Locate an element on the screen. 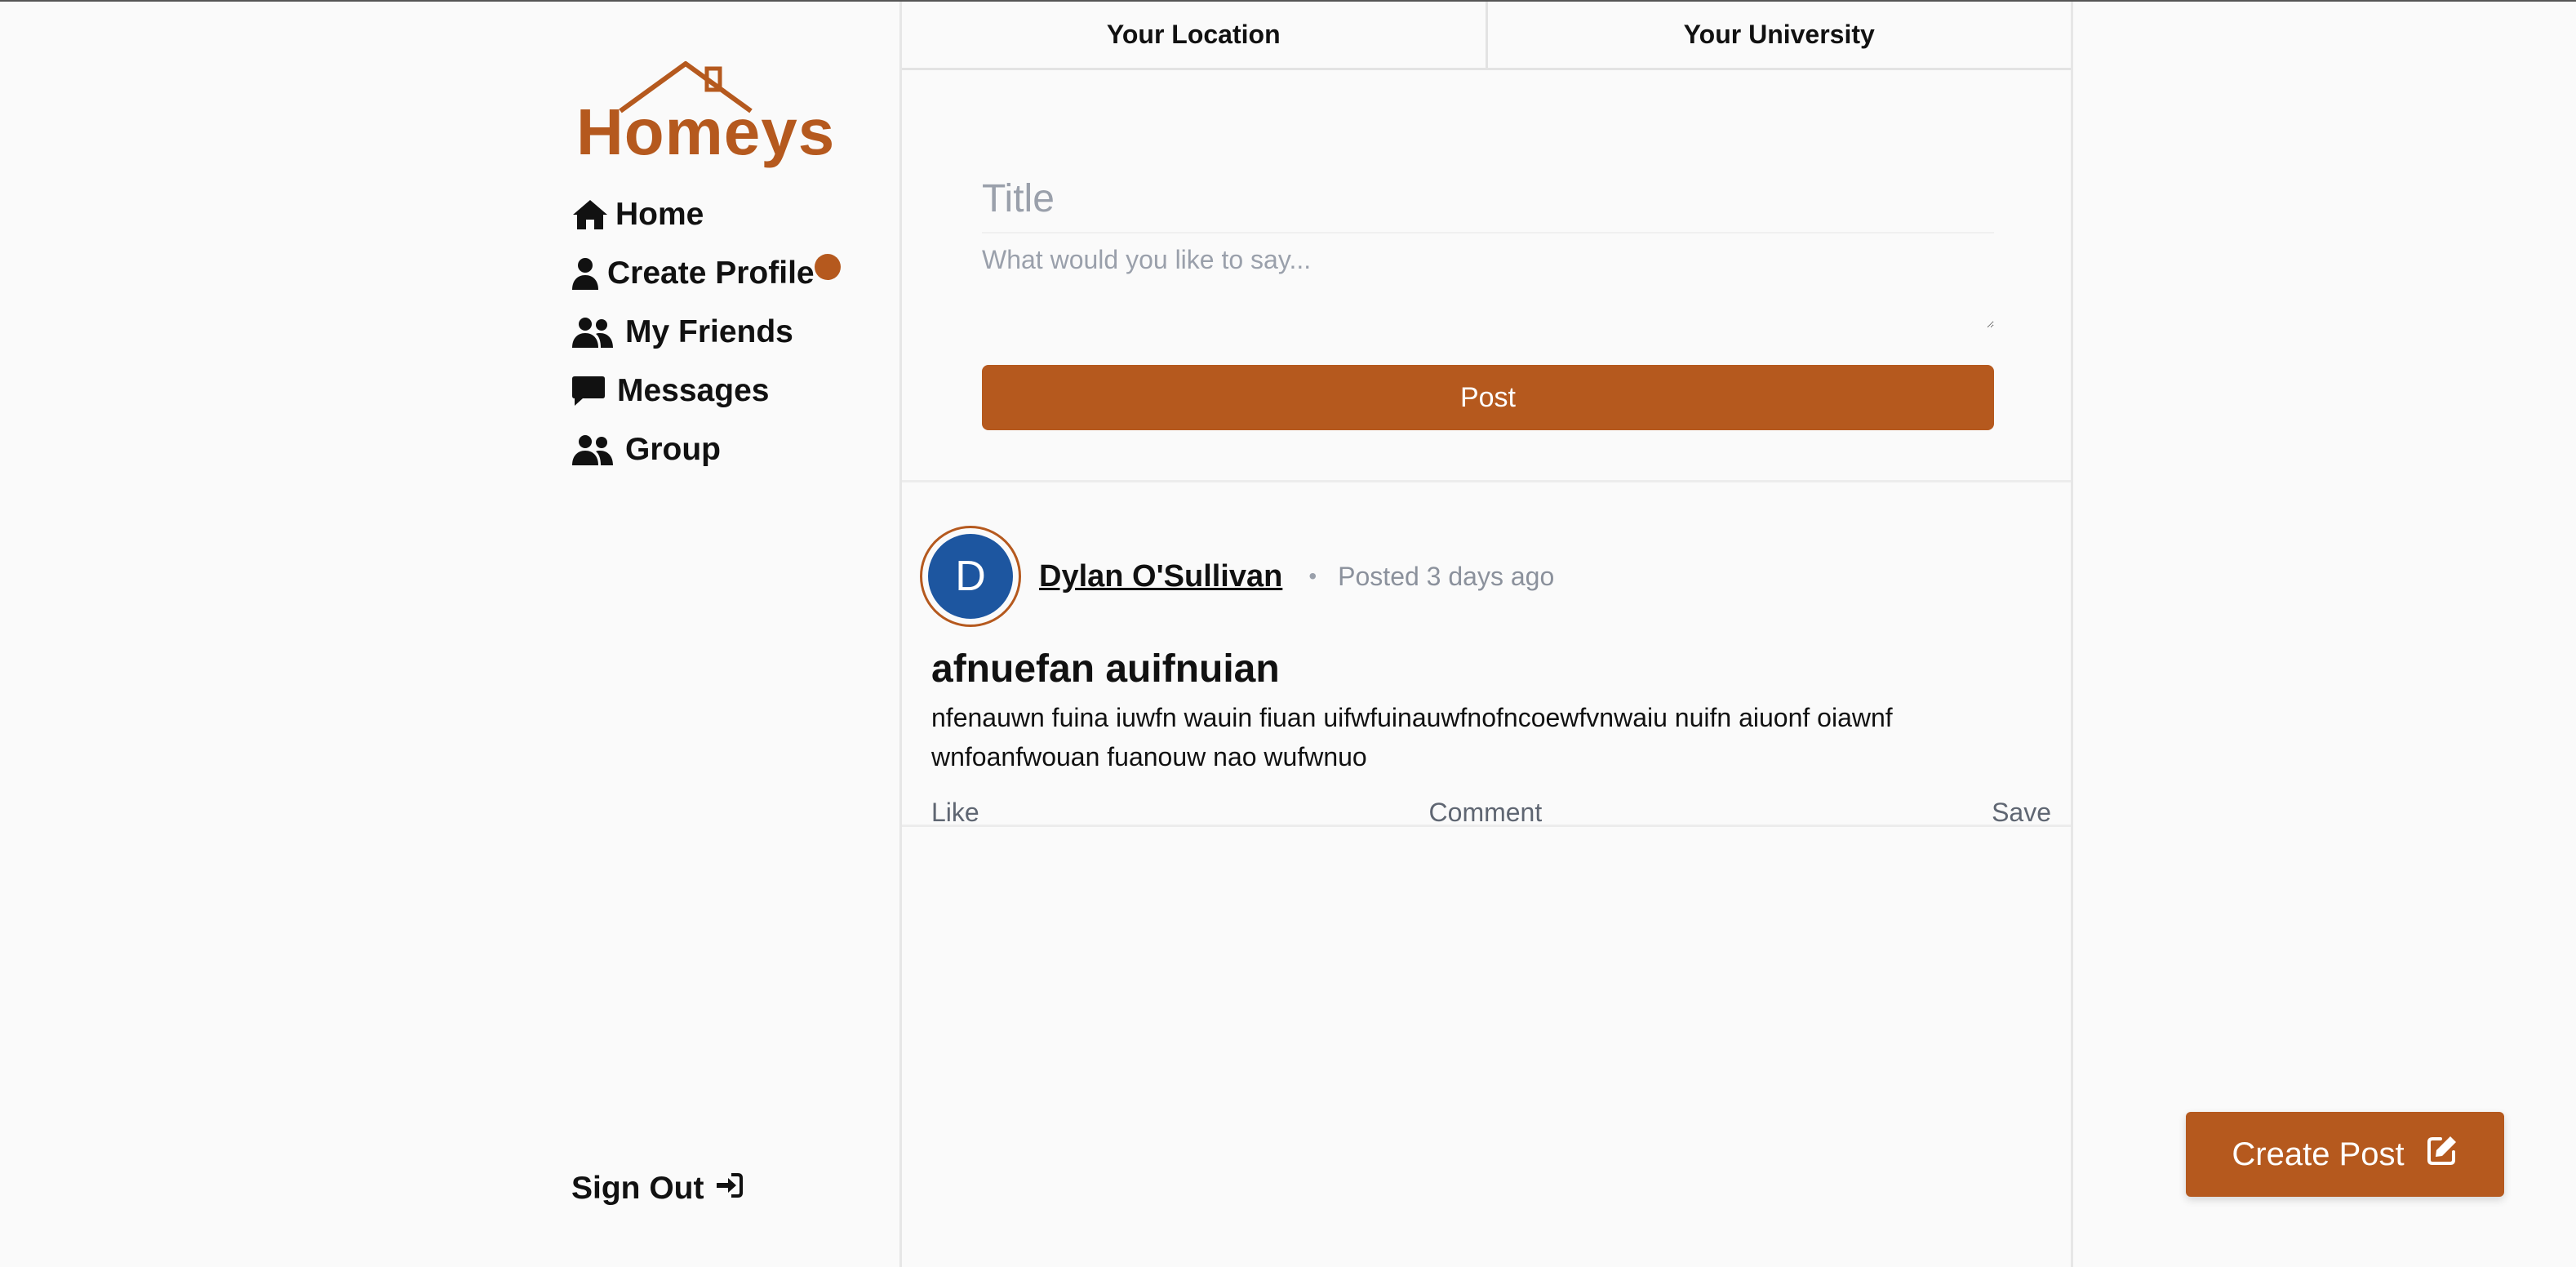 This screenshot has width=2576, height=1267. brand-name: Homeys is located at coordinates (706, 132).